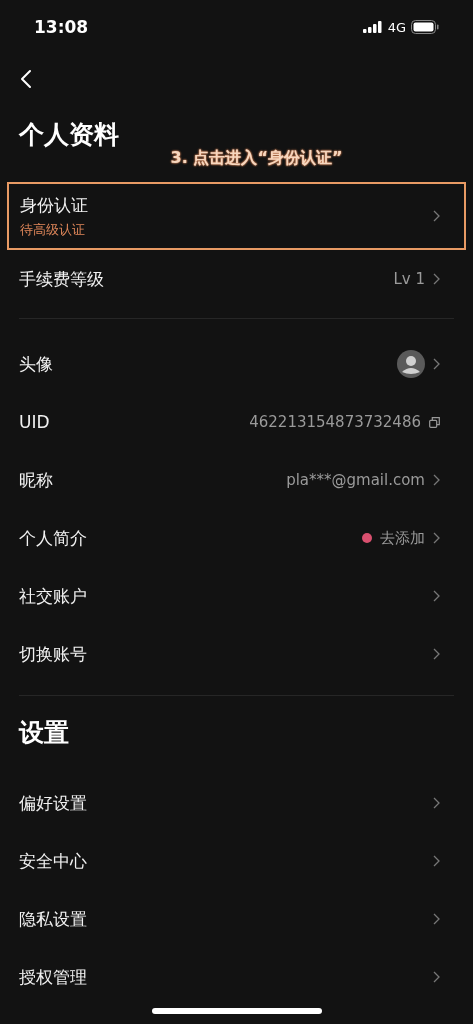 The image size is (473, 1024). I want to click on row-value: 462213154873732486, so click(335, 422).